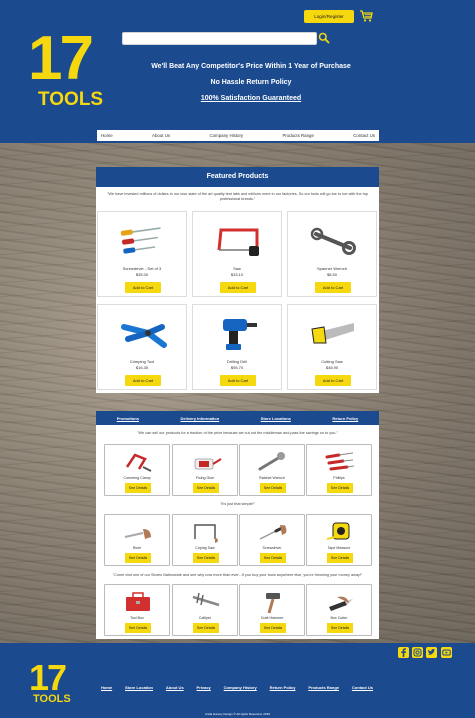  What do you see at coordinates (339, 470) in the screenshot?
I see `promo-card: Phillips See Details` at bounding box center [339, 470].